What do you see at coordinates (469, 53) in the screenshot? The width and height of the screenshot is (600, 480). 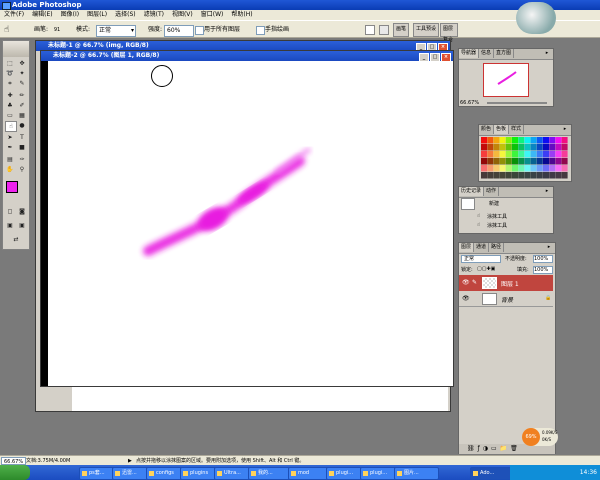 I see `tab-navigator: 导航器` at bounding box center [469, 53].